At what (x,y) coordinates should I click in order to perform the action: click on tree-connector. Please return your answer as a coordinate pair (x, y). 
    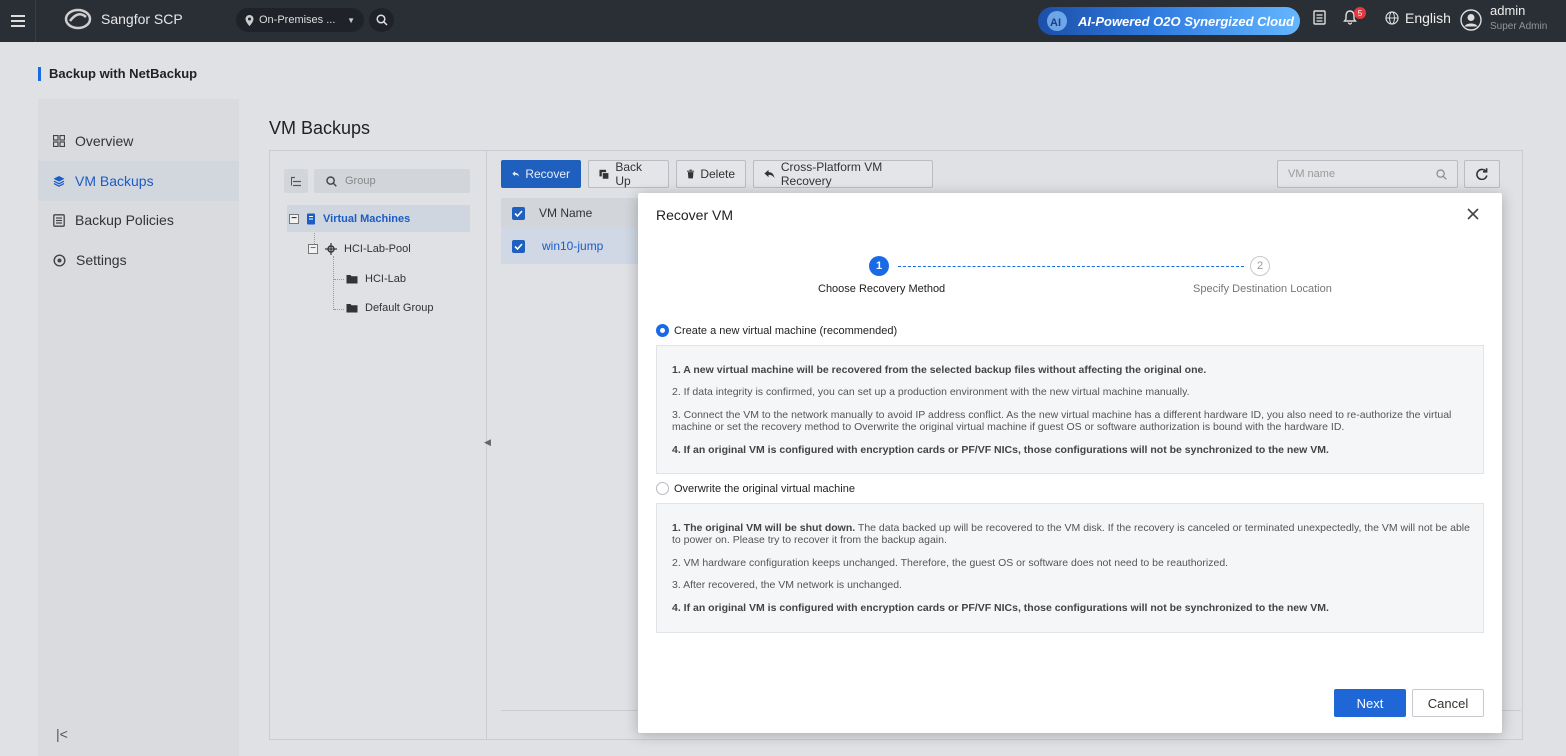
    Looking at the image, I should click on (333, 283).